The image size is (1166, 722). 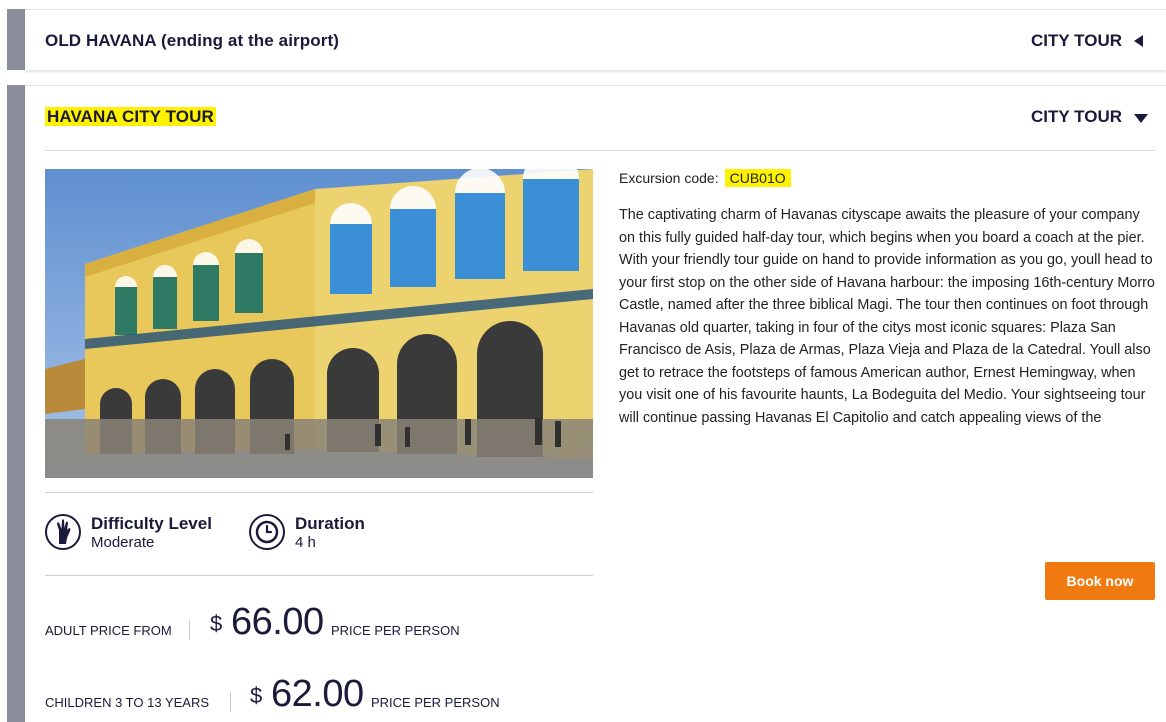 What do you see at coordinates (277, 622) in the screenshot?
I see `price-amount: 66.00` at bounding box center [277, 622].